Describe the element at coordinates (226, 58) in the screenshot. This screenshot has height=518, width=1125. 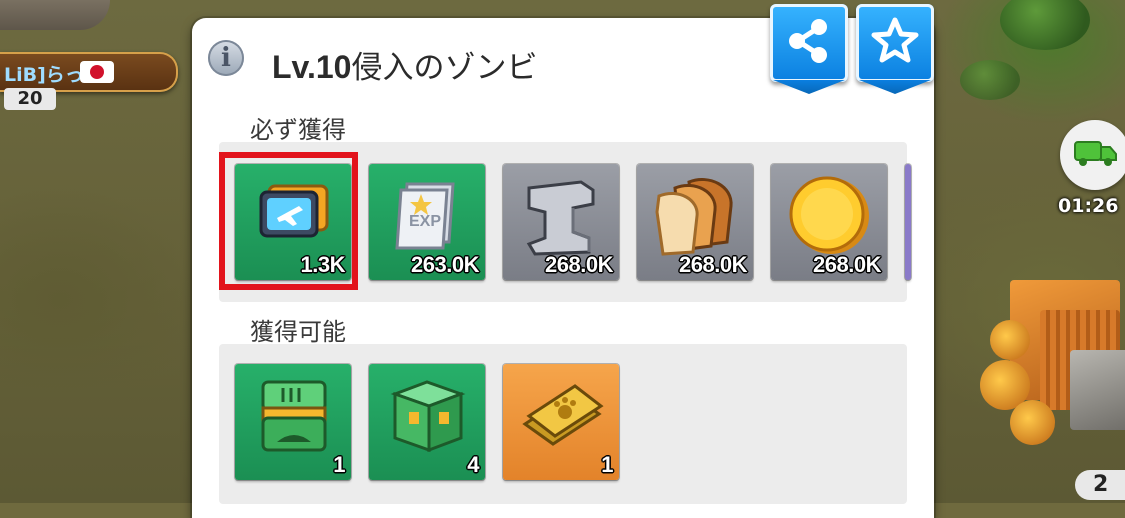
I see `info-icon` at that location.